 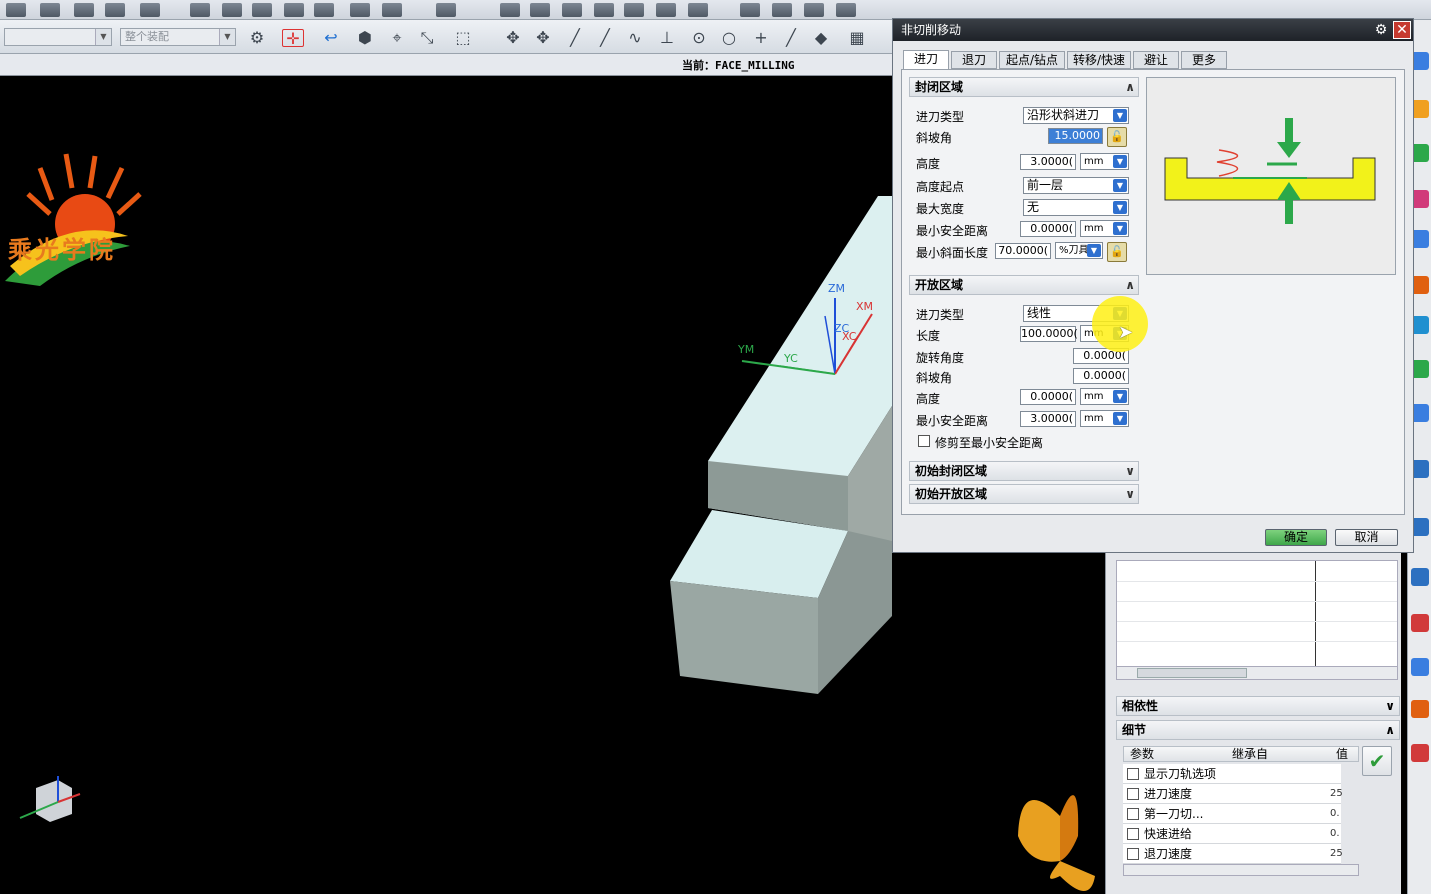 I want to click on snap-point-icon: ✛, so click(x=293, y=38).